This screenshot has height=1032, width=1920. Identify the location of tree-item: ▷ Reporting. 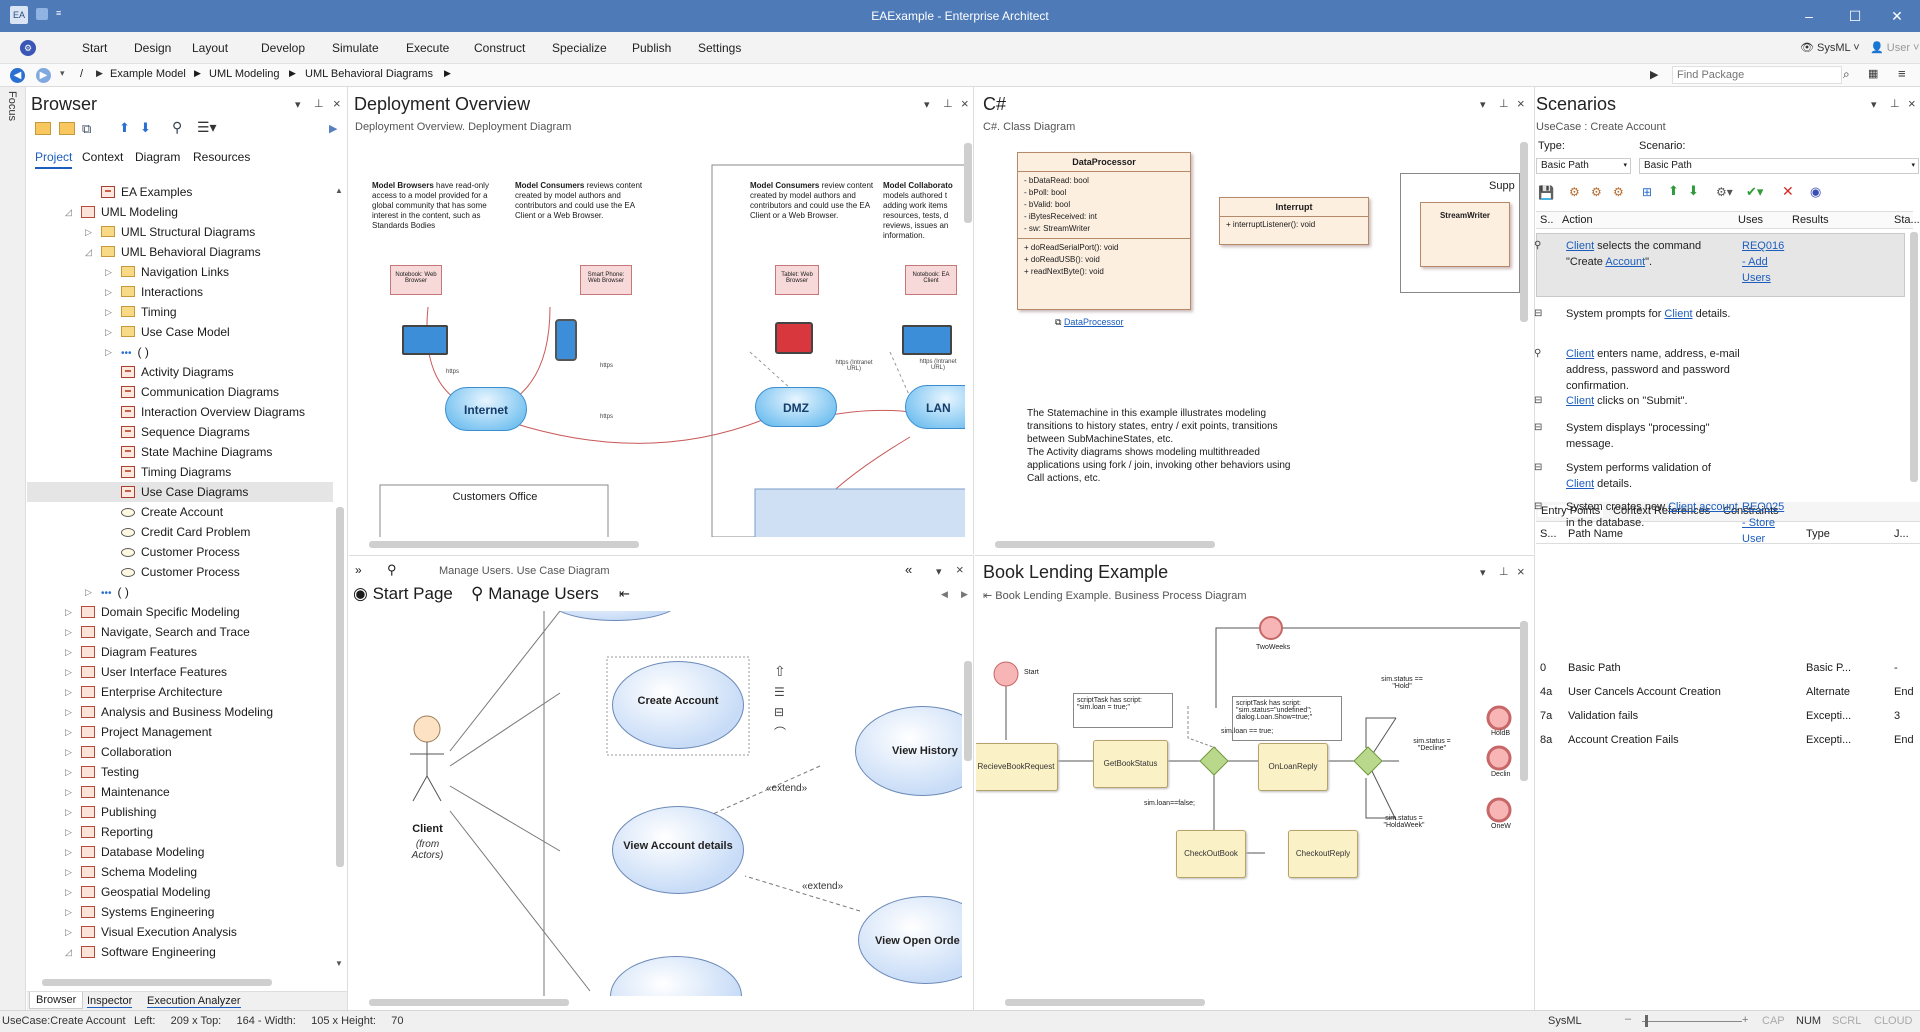
(180, 832).